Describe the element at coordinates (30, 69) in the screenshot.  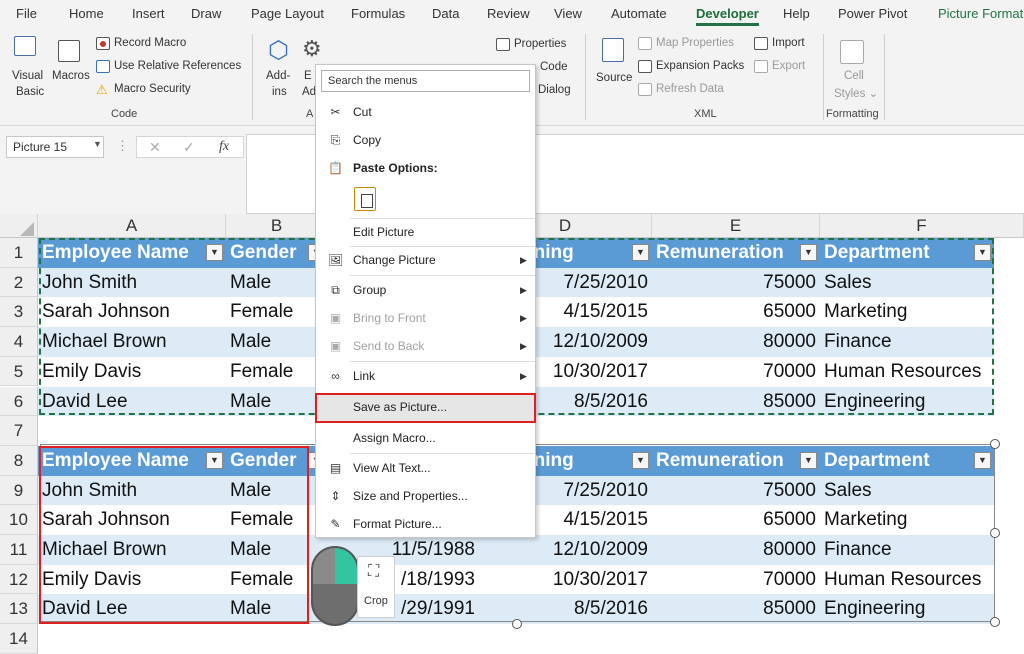
I see `visual-basic-button: Visual Basic` at that location.